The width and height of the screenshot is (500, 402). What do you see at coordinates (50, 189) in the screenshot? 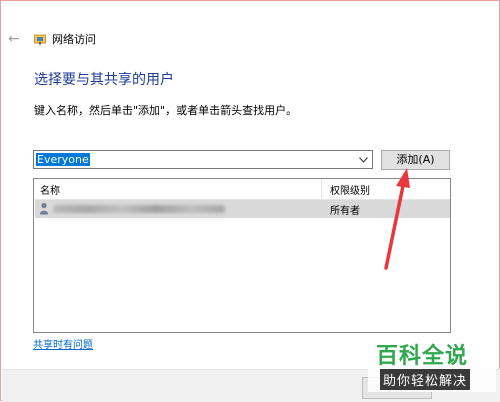
I see `column-header-name: 名称` at bounding box center [50, 189].